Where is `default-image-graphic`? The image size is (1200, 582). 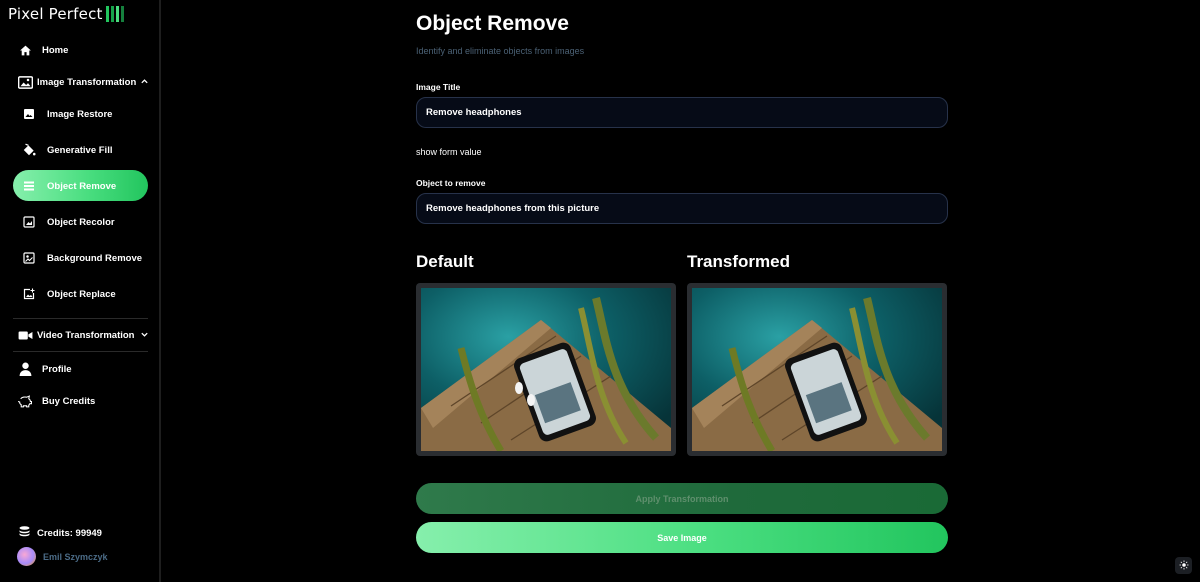 default-image-graphic is located at coordinates (546, 369).